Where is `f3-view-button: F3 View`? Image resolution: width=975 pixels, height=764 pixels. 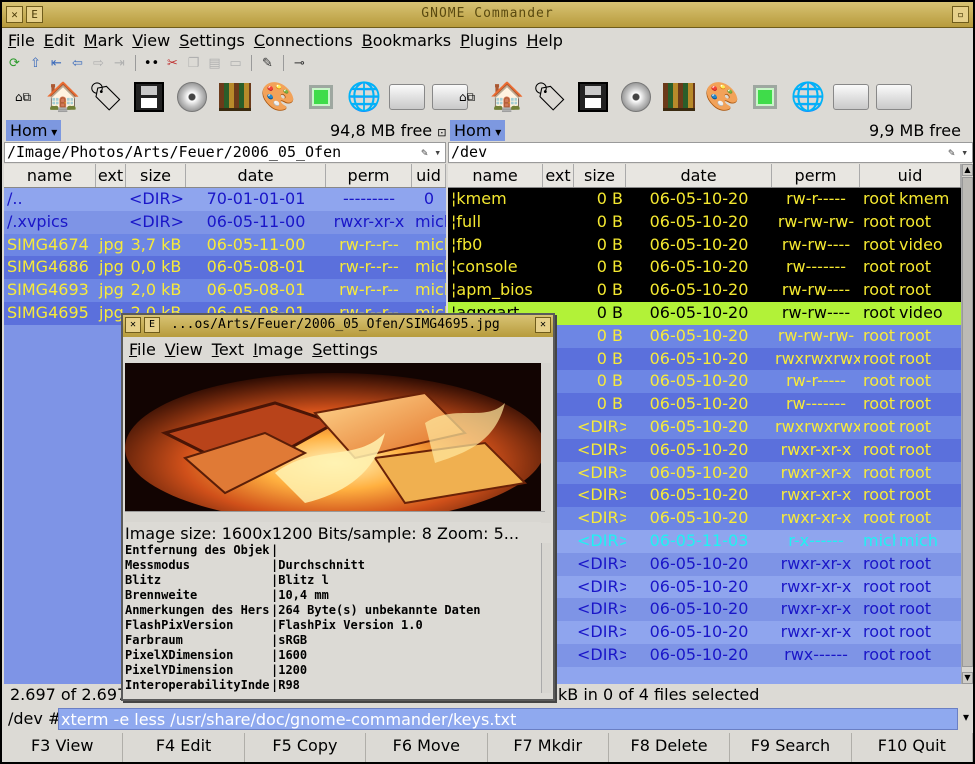
f3-view-button: F3 View is located at coordinates (63, 747).